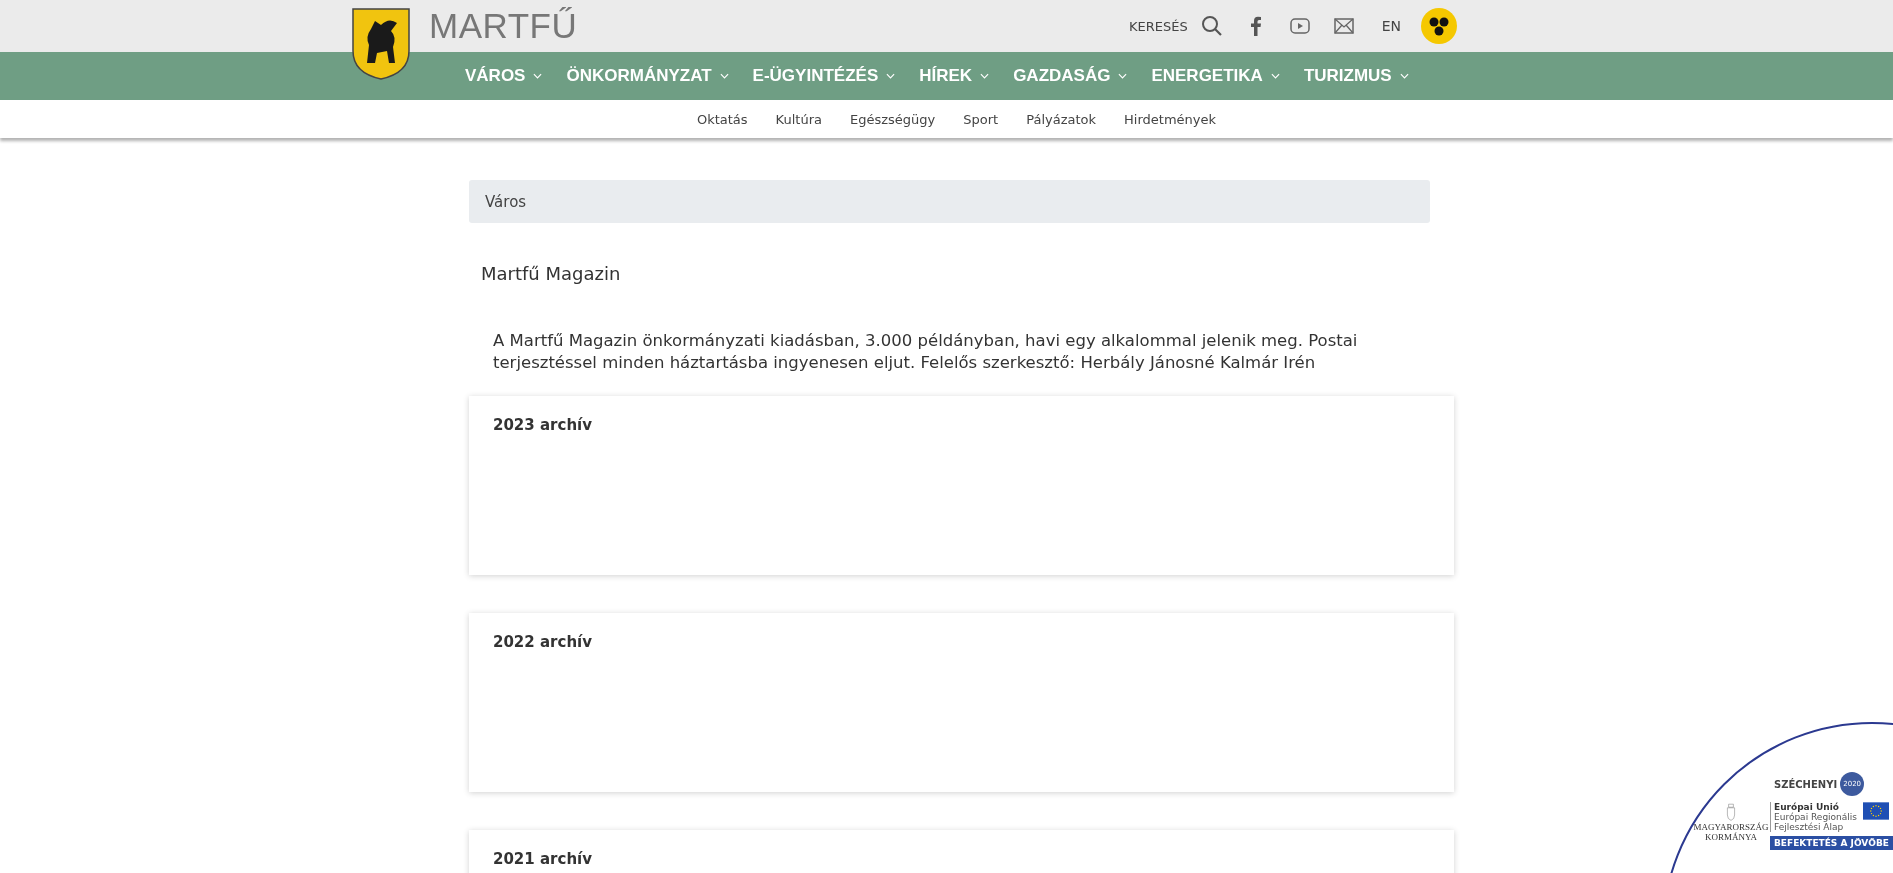 This screenshot has height=873, width=1893. What do you see at coordinates (1815, 817) in the screenshot?
I see `eu-fund-label: Európai Regionális` at bounding box center [1815, 817].